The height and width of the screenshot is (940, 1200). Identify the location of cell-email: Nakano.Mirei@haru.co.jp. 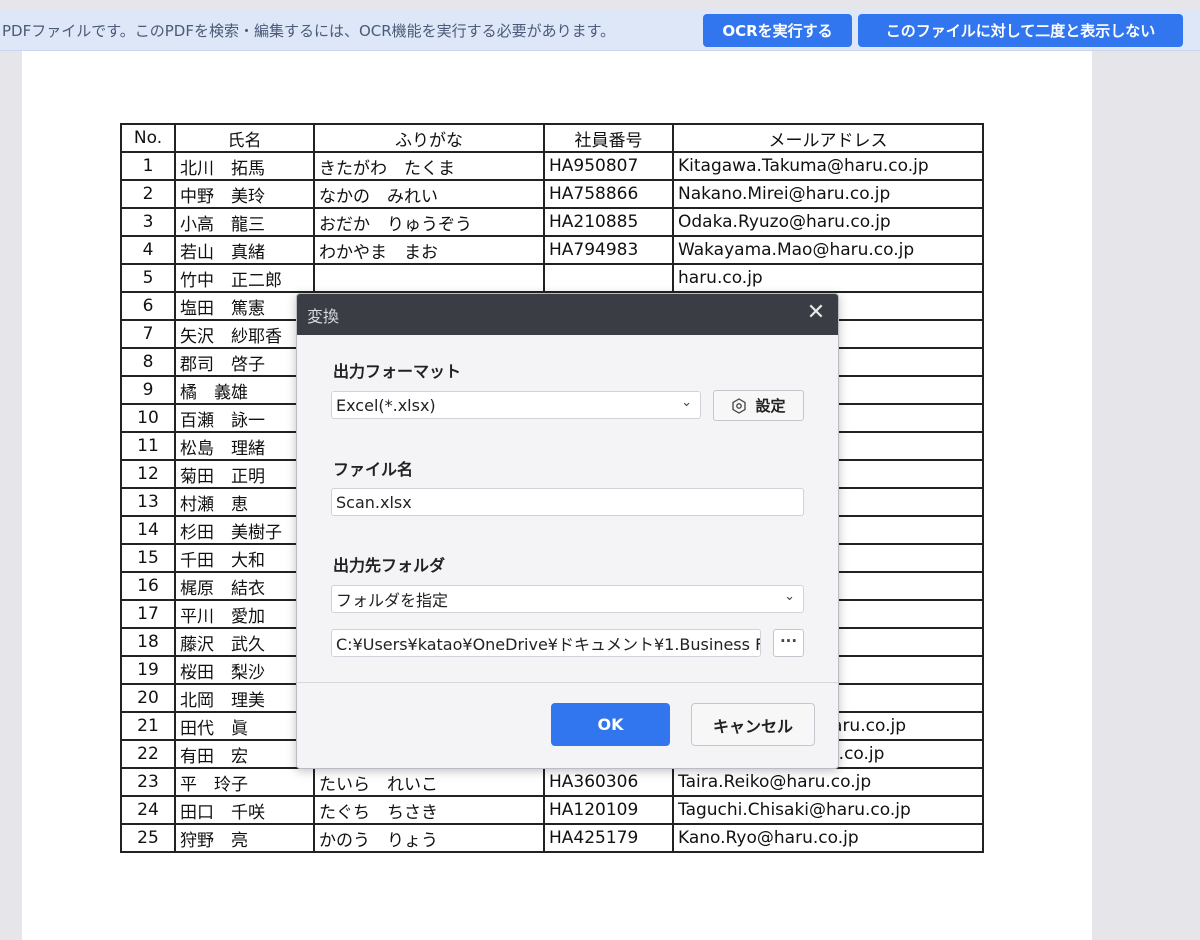
(828, 194).